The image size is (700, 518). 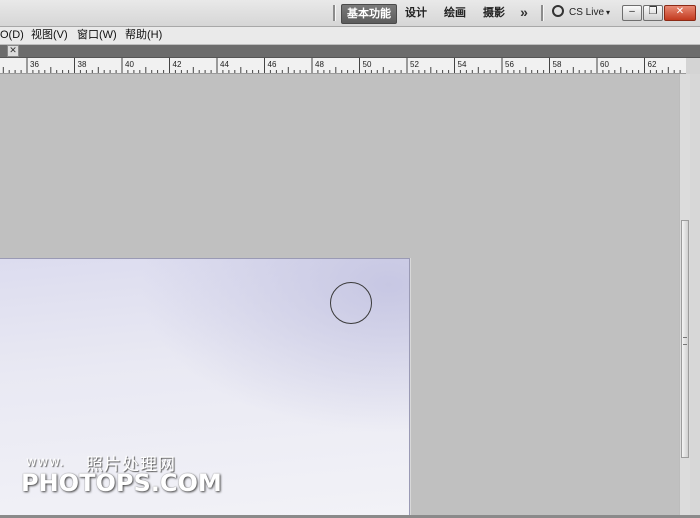 I want to click on double-chevron-right-icon: », so click(x=524, y=12).